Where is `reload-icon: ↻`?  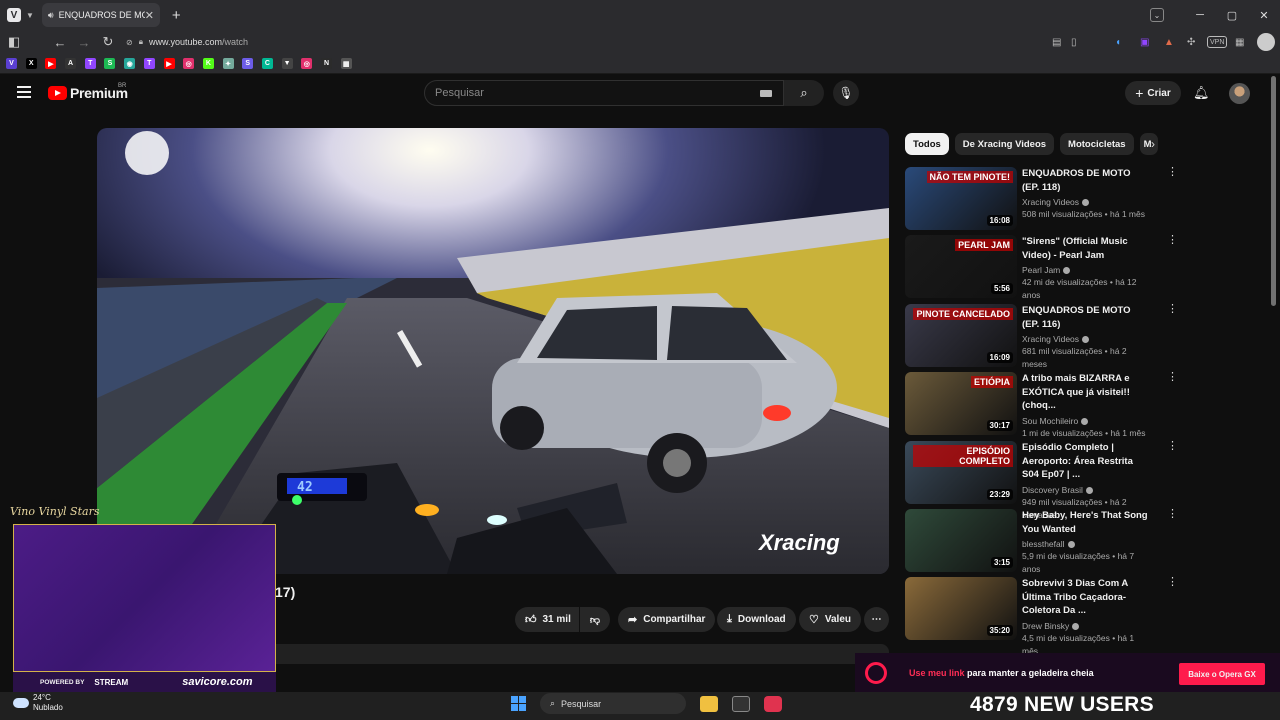 reload-icon: ↻ is located at coordinates (108, 42).